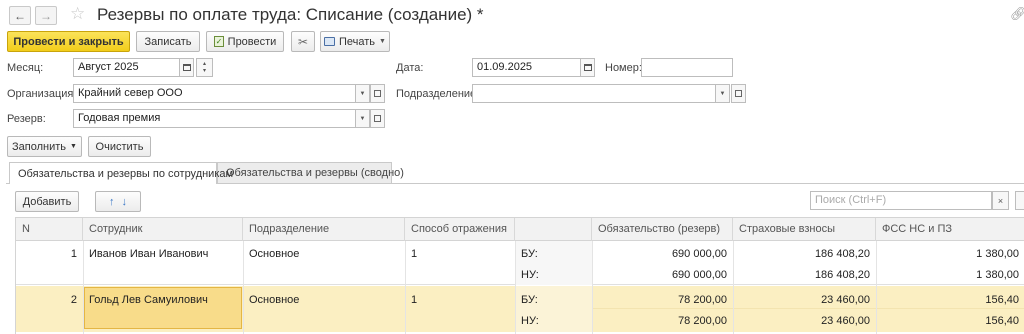 The width and height of the screenshot is (1024, 334). What do you see at coordinates (126, 67) in the screenshot?
I see `month-field: Август 2025` at bounding box center [126, 67].